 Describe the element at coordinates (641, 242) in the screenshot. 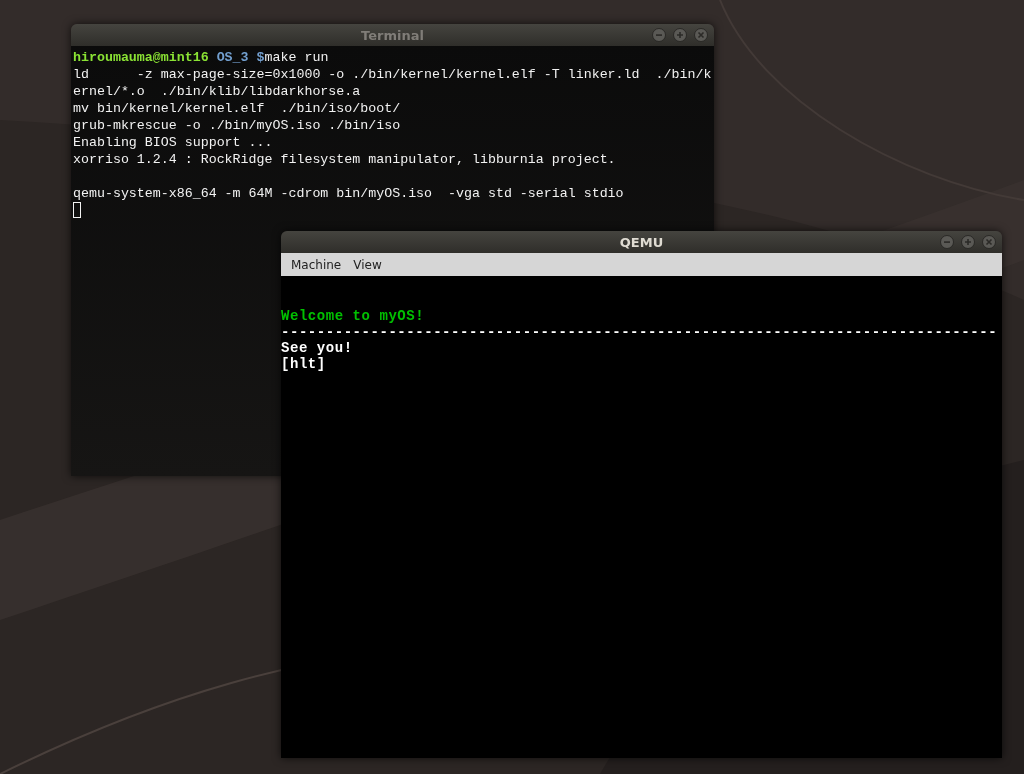

I see `window-title: QEMU` at that location.